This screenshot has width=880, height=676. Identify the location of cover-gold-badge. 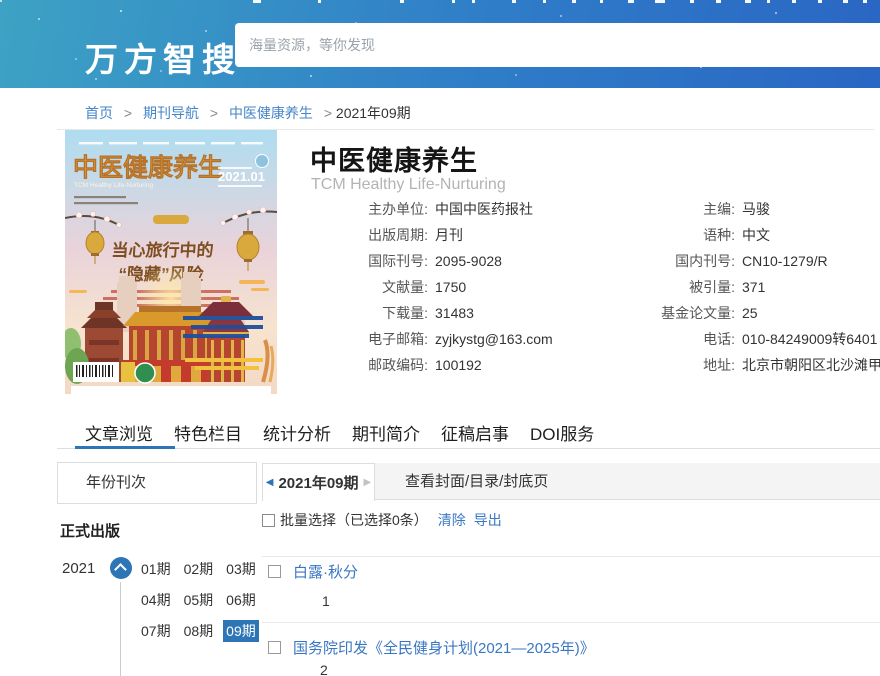
(171, 219).